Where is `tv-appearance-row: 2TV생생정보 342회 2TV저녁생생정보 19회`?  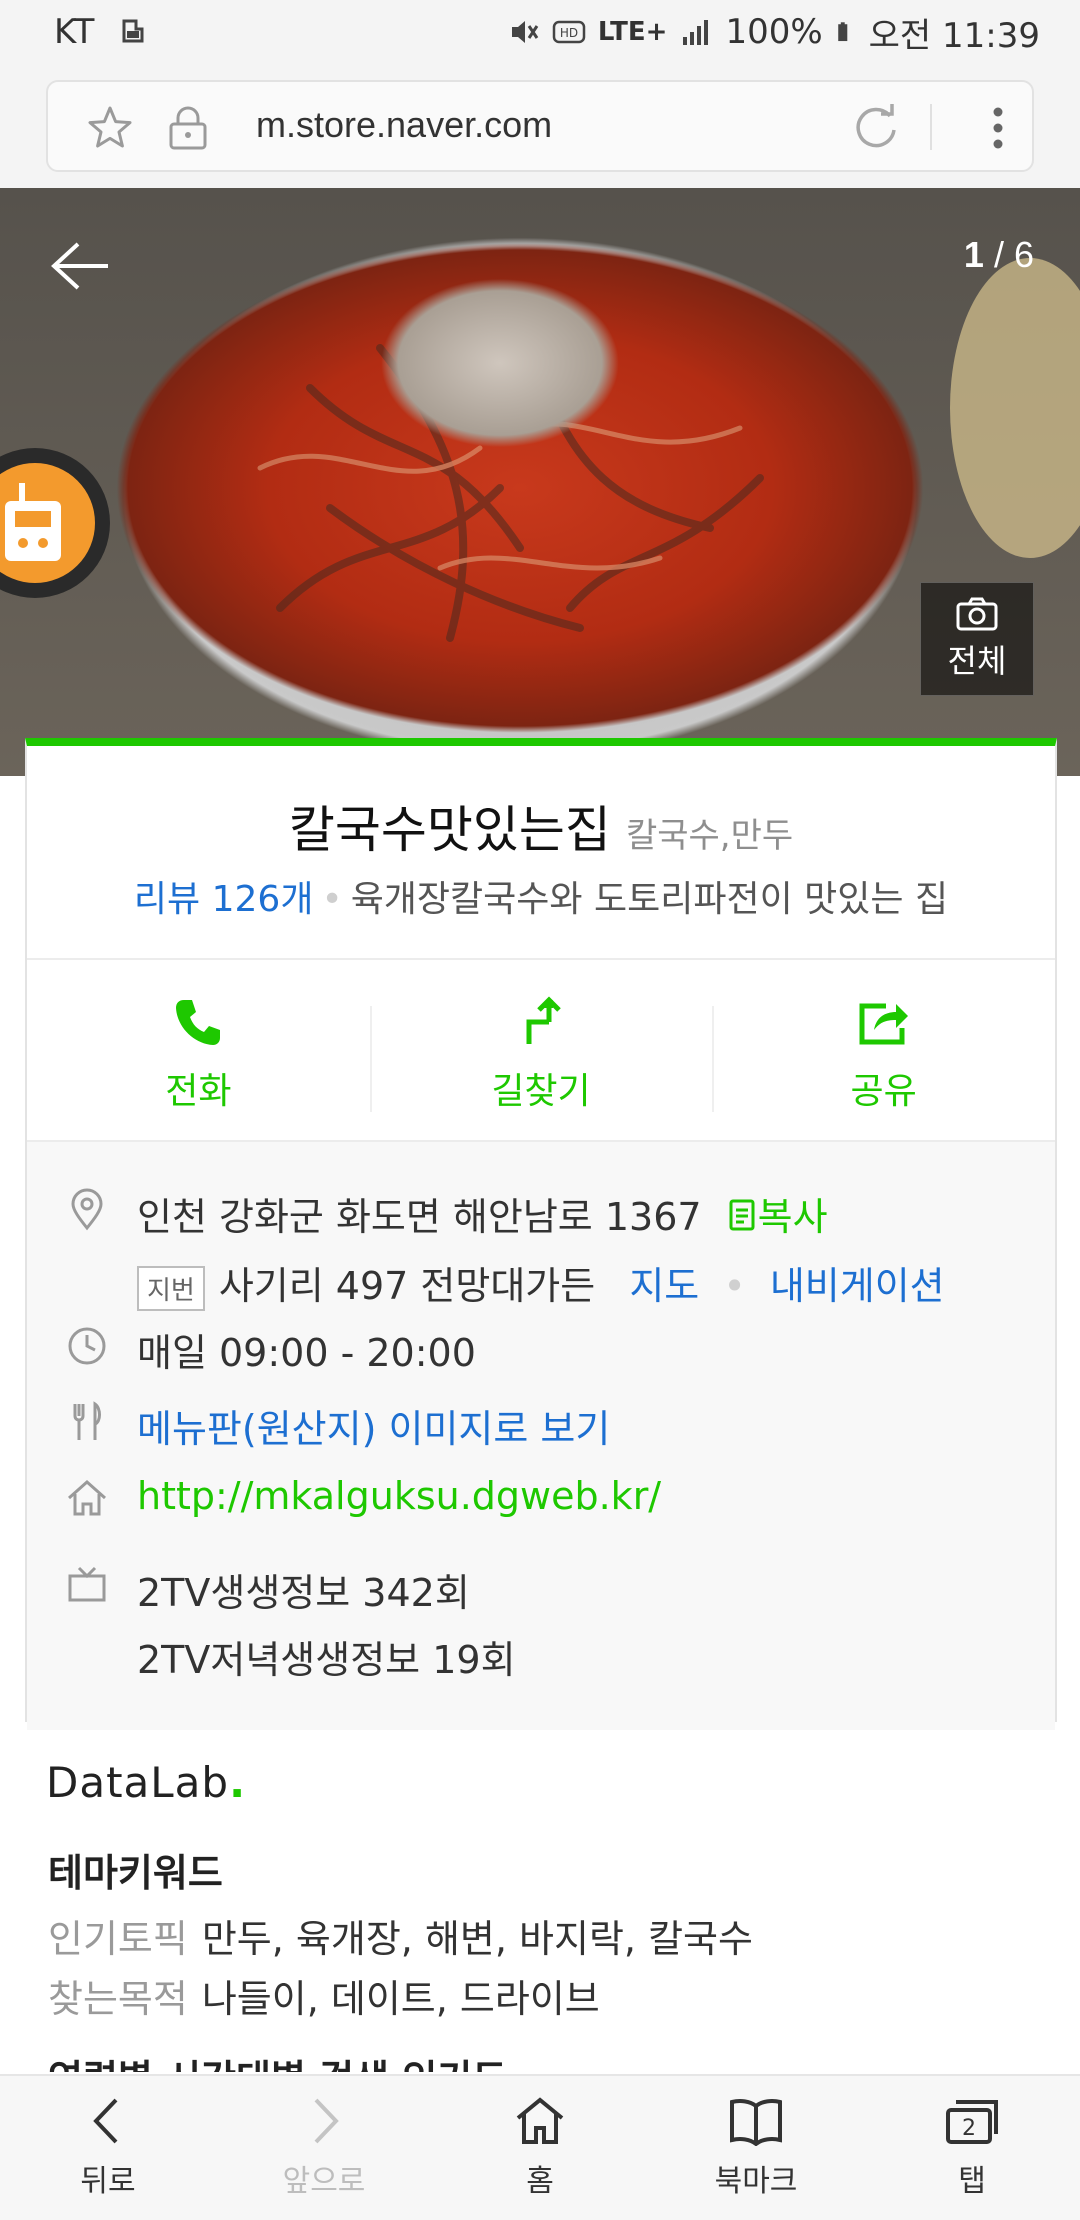
tv-appearance-row: 2TV생생정보 342회 2TV저녁생생정보 19회 is located at coordinates (290, 1623).